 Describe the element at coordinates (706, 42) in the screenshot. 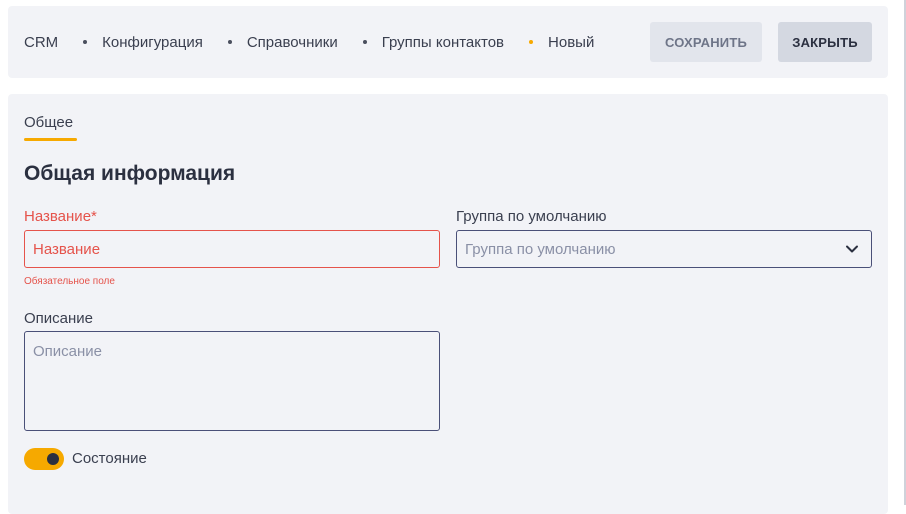

I see `save-button: СОХРАНИТЬ` at that location.